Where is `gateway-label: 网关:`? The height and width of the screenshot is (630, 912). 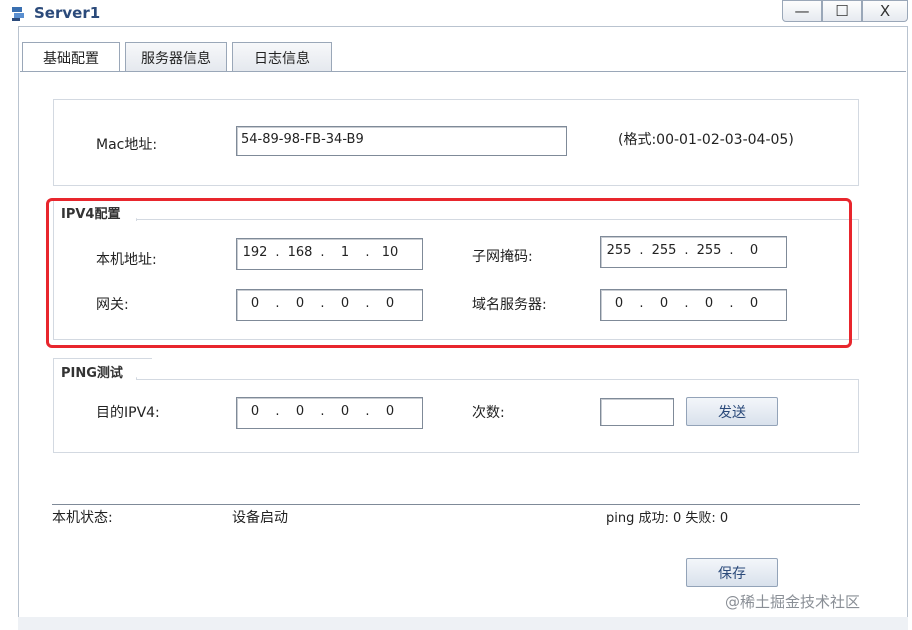
gateway-label: 网关: is located at coordinates (112, 305).